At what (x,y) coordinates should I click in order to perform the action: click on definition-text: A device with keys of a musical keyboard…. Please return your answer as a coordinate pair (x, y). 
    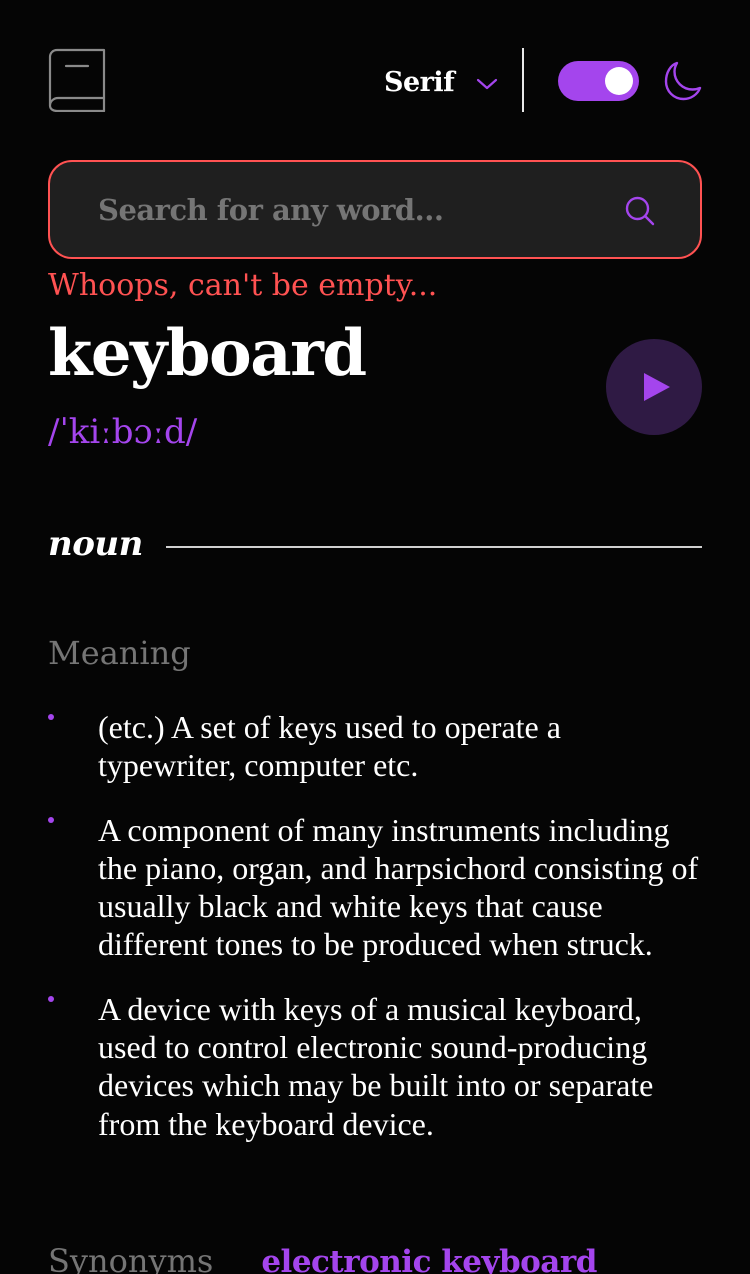
    Looking at the image, I should click on (376, 1066).